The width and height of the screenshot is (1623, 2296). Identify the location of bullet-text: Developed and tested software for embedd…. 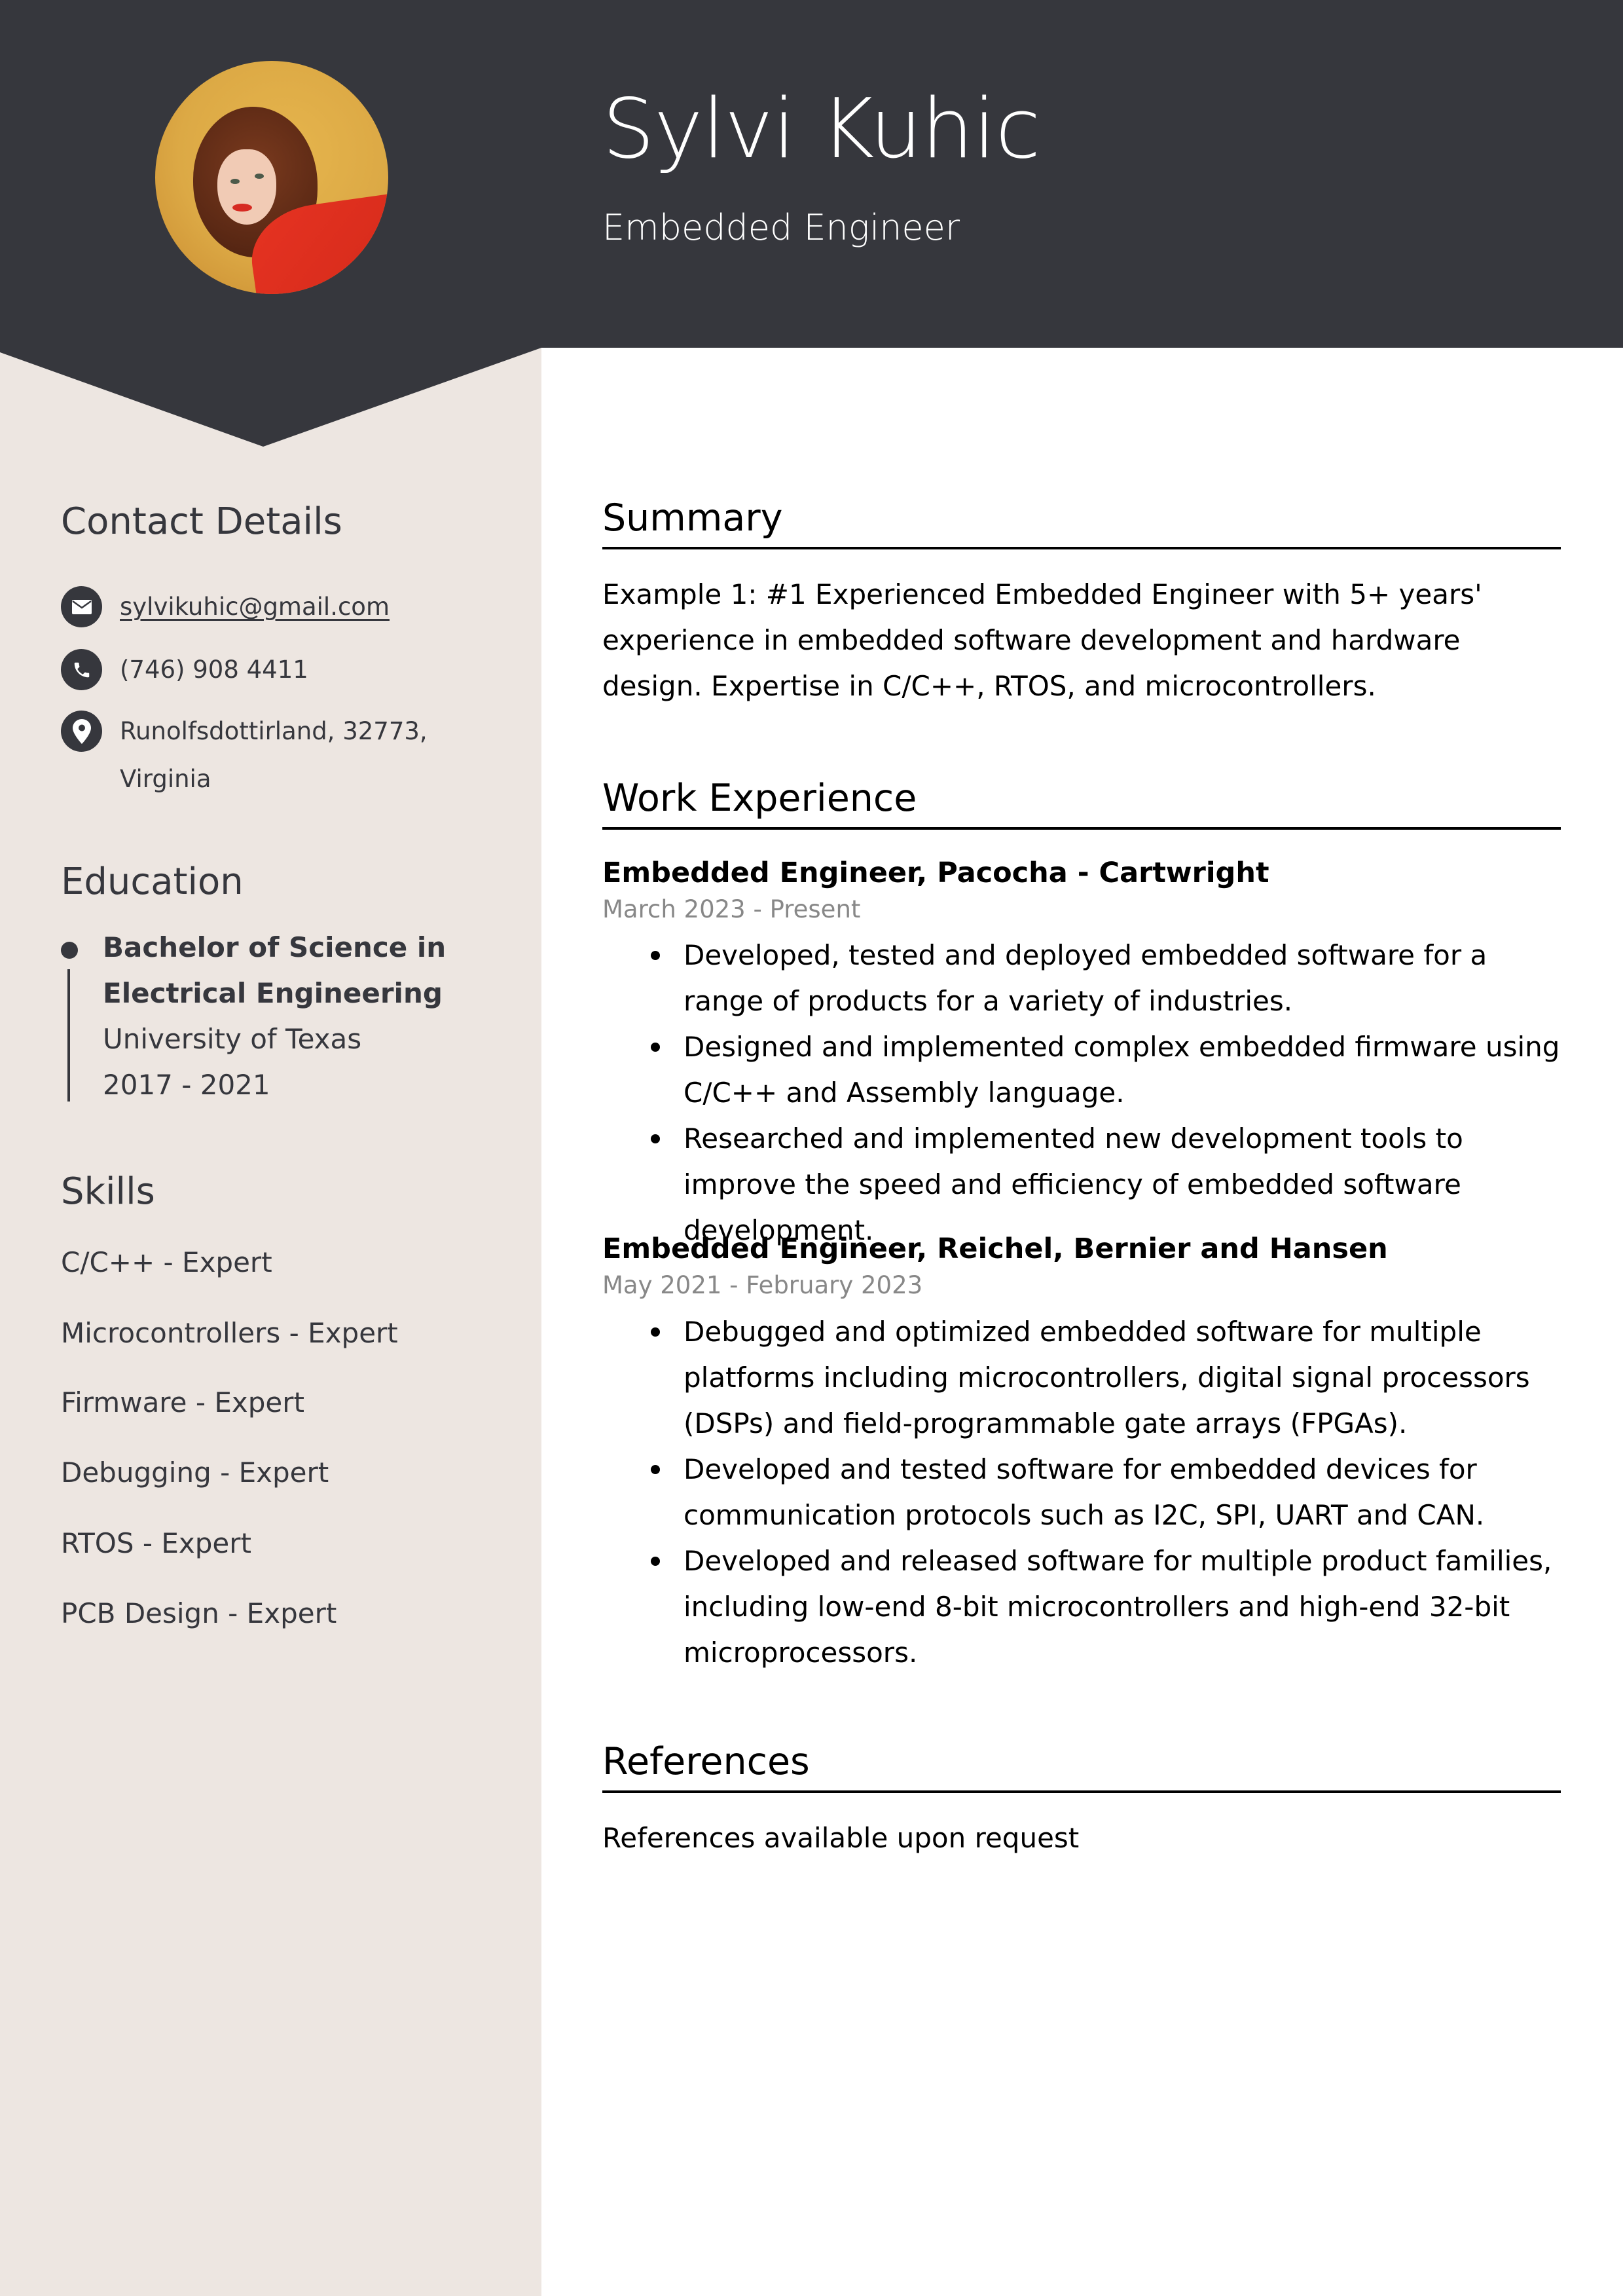
(1084, 1492).